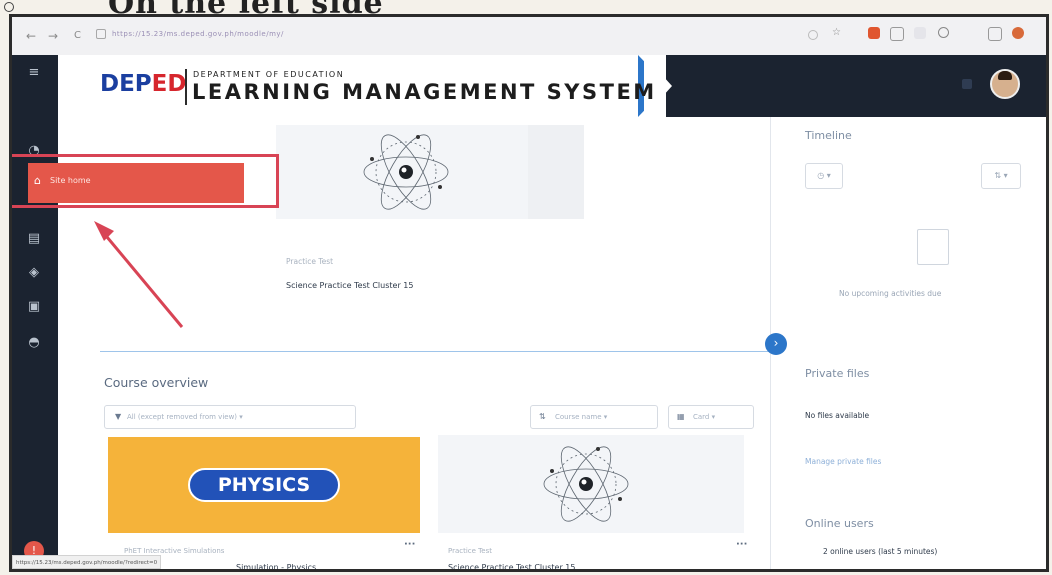  Describe the element at coordinates (880, 551) in the screenshot. I see `online-users-text: 2 online users (last 5 minutes)` at that location.